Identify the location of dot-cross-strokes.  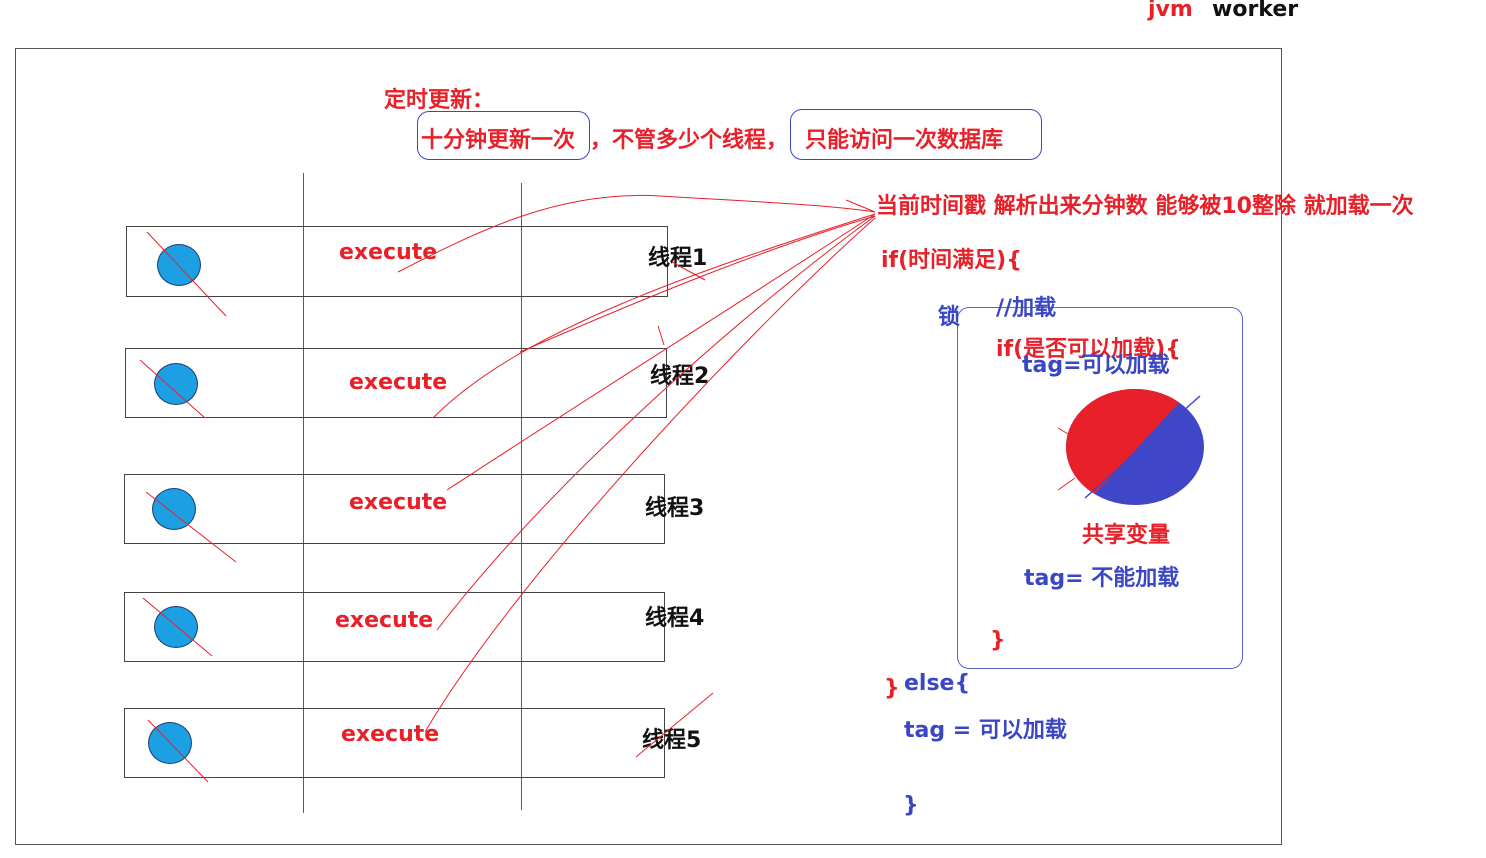
(188, 507).